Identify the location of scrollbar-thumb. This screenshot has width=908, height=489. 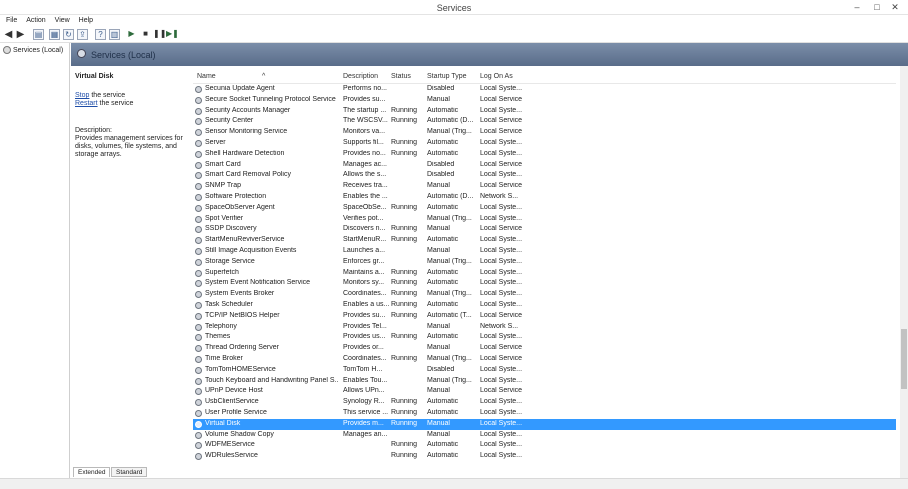
(904, 359).